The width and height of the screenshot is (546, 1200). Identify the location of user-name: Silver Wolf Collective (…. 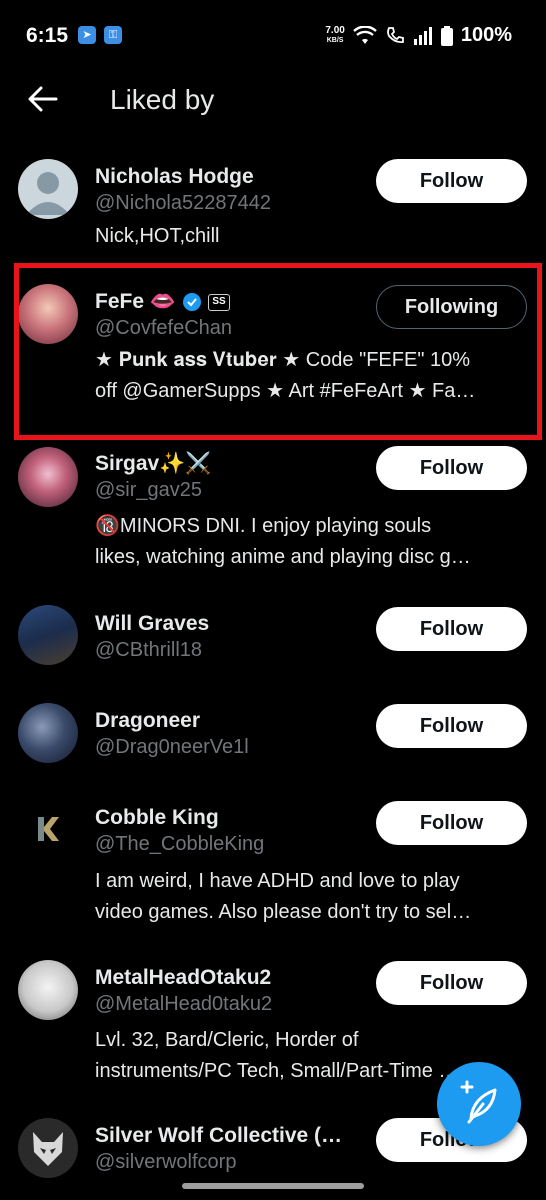
(218, 1136).